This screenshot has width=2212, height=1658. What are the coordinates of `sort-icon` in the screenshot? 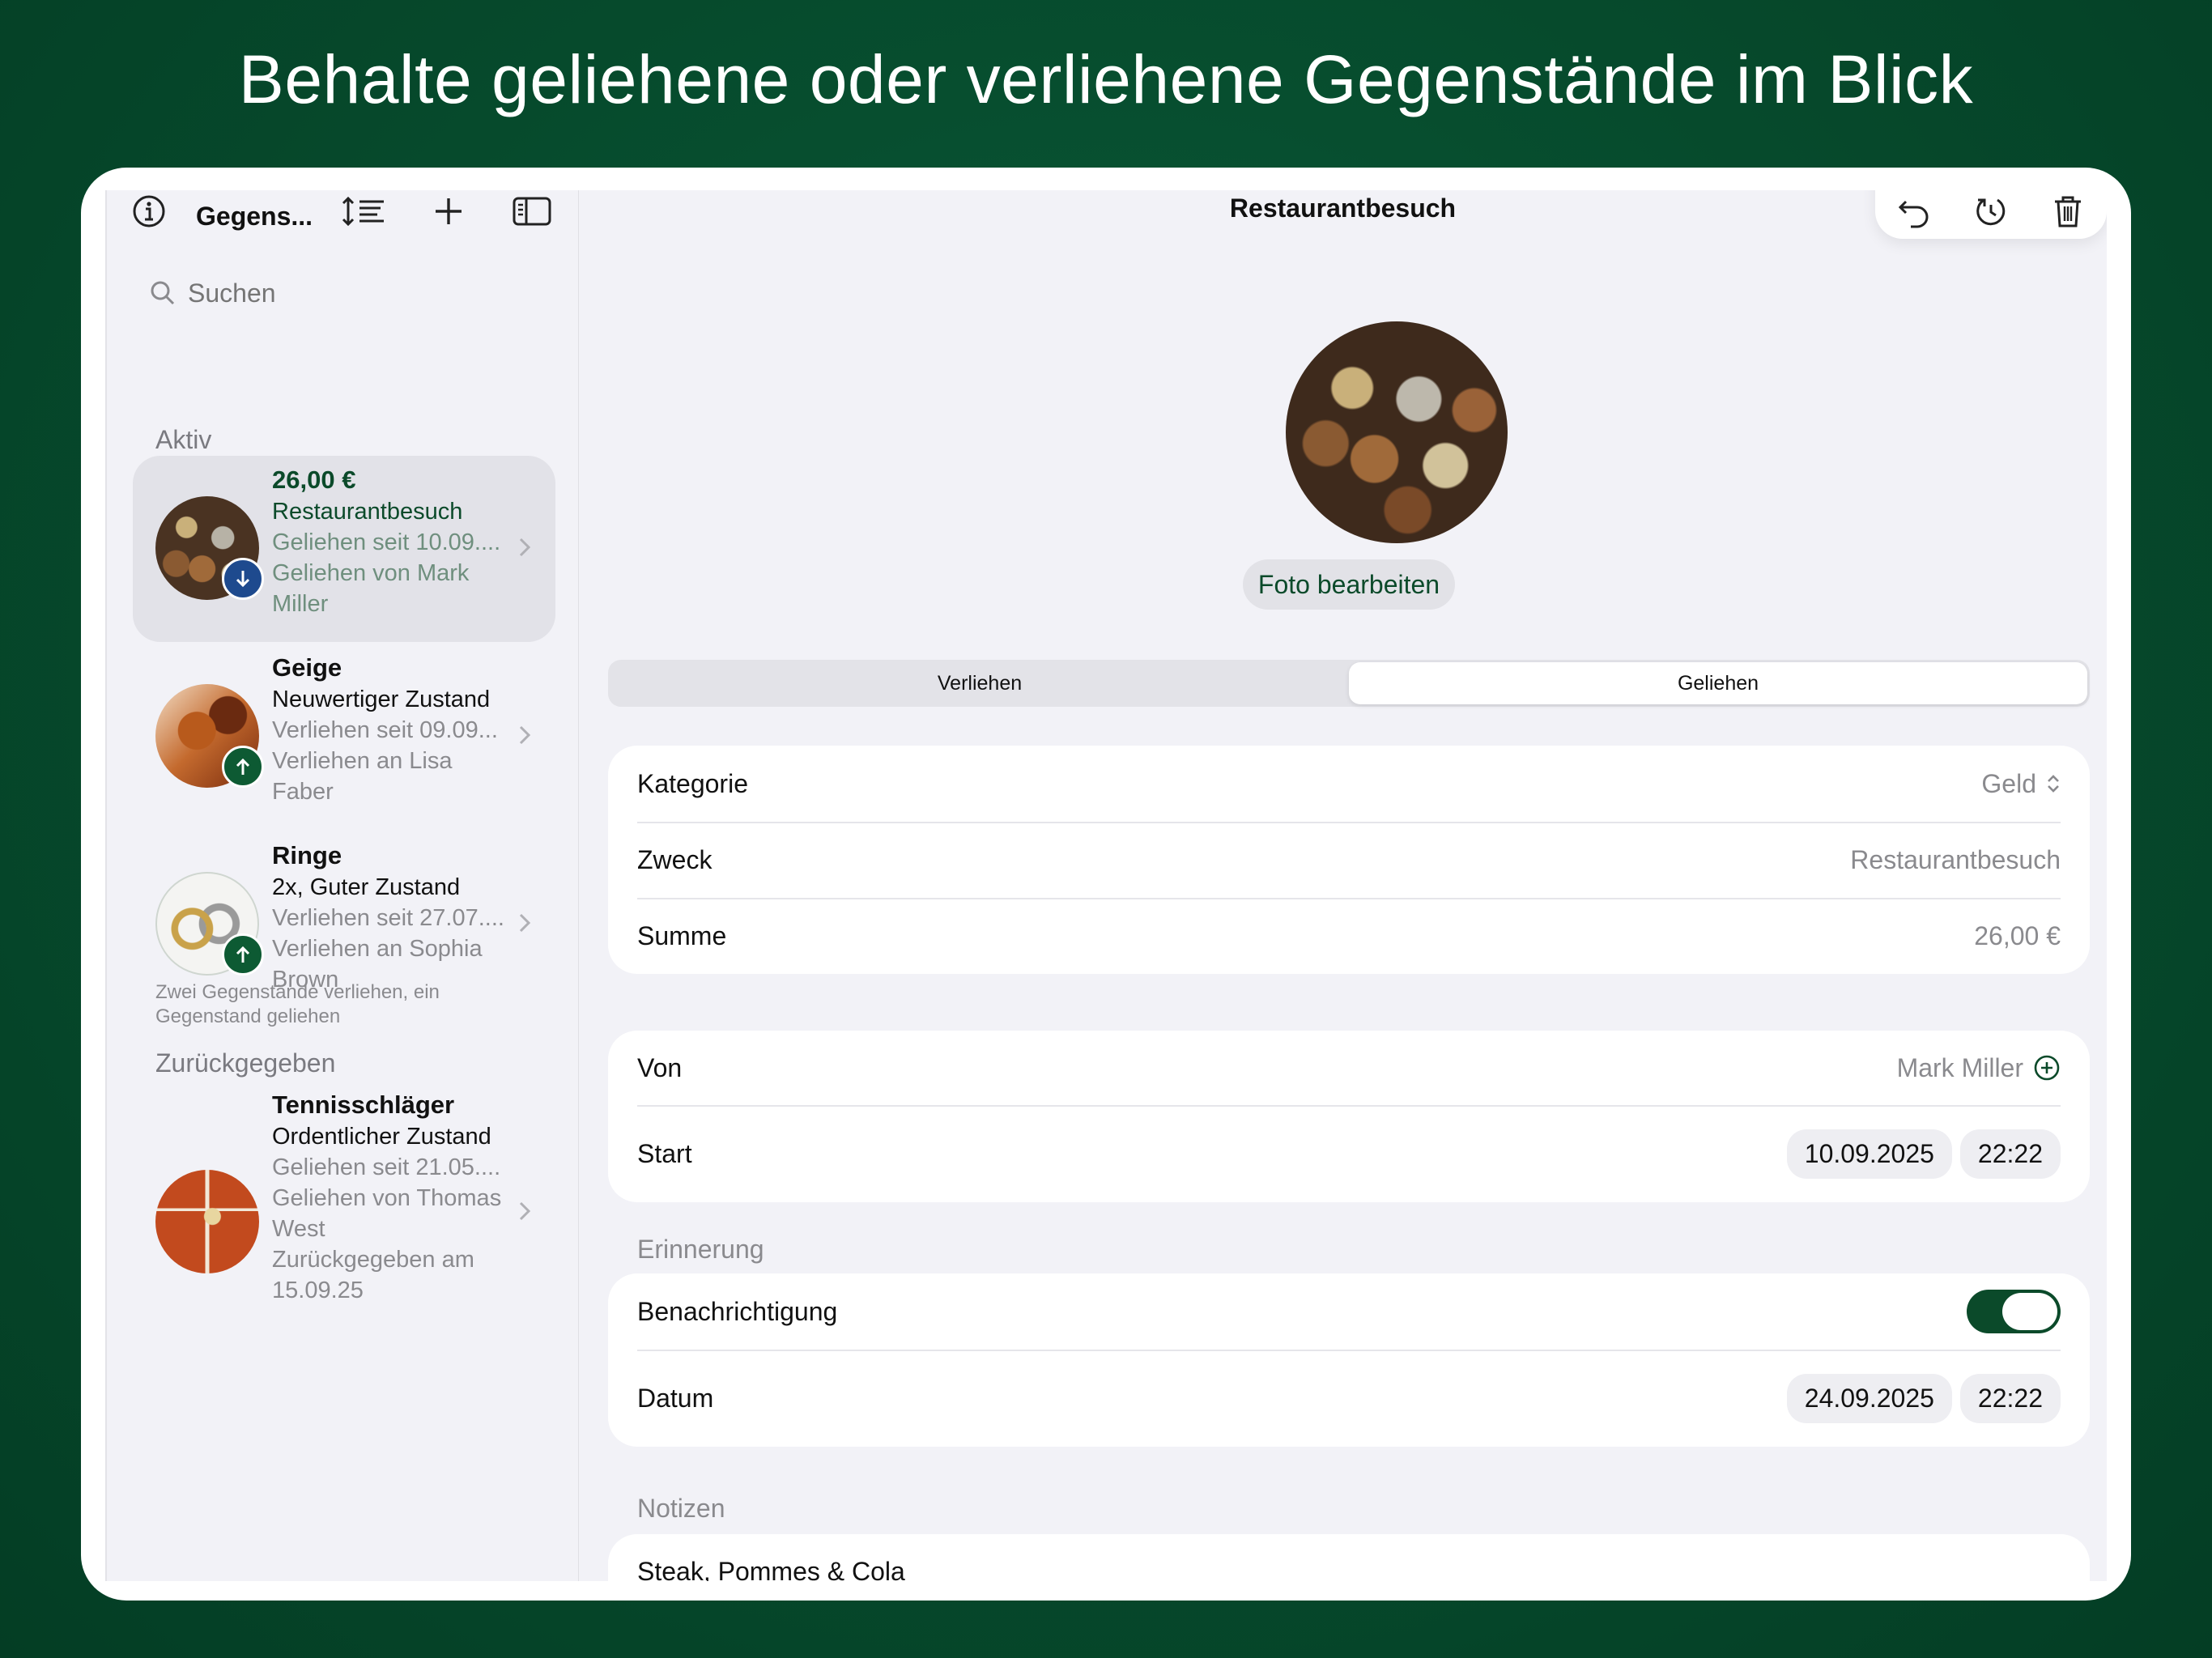 It's located at (364, 211).